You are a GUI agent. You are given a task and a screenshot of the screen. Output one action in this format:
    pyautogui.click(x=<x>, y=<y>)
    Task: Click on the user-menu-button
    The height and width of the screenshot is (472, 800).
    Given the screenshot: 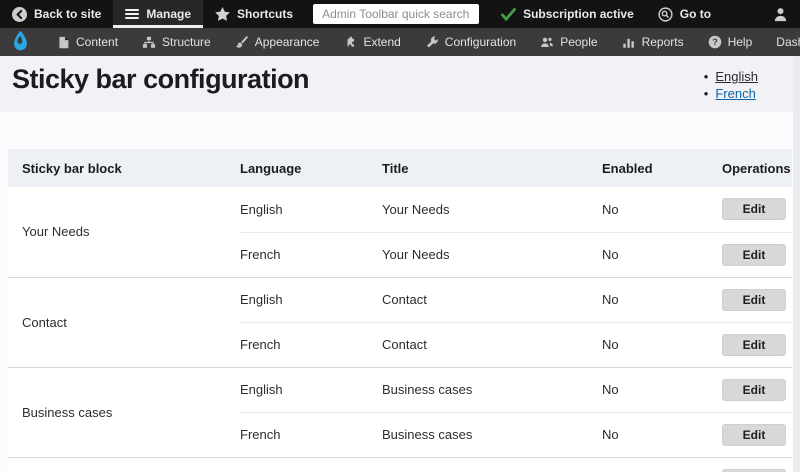 What is the action you would take?
    pyautogui.click(x=780, y=14)
    